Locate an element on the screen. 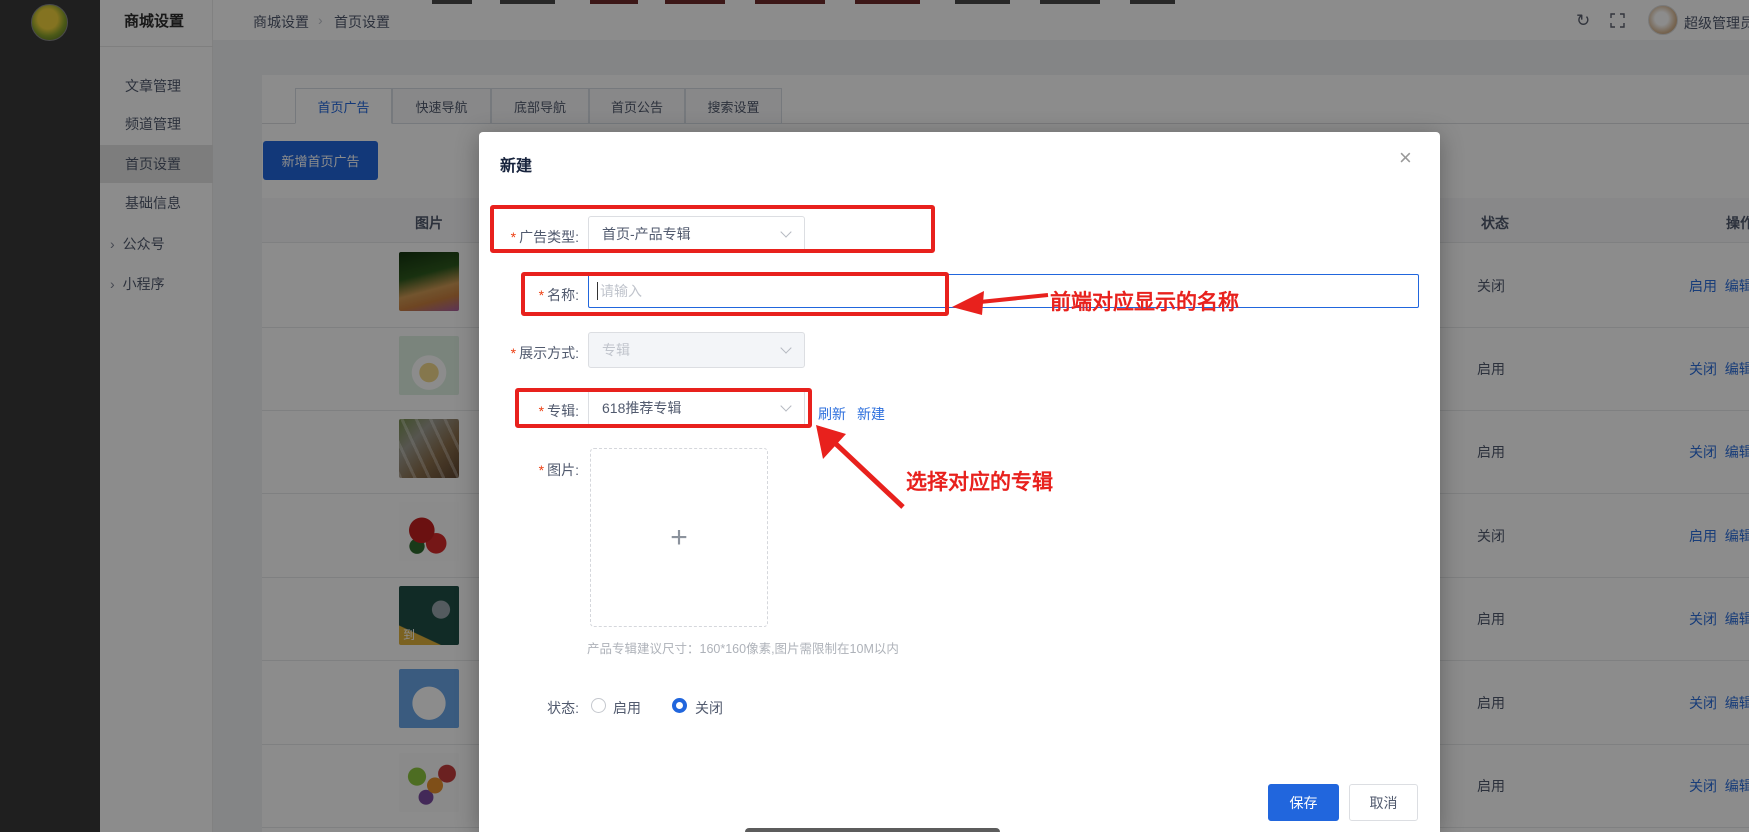 The width and height of the screenshot is (1749, 832). display-mode-select: 专辑 is located at coordinates (696, 350).